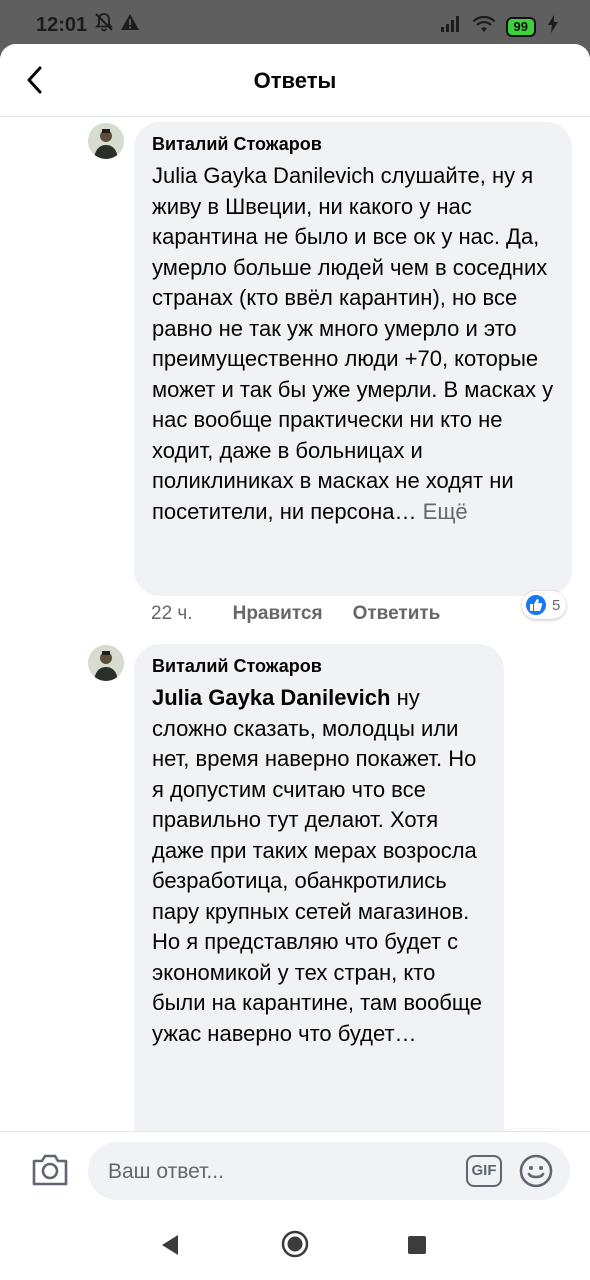 This screenshot has height=1280, width=590. Describe the element at coordinates (536, 605) in the screenshot. I see `like-reaction-icon` at that location.